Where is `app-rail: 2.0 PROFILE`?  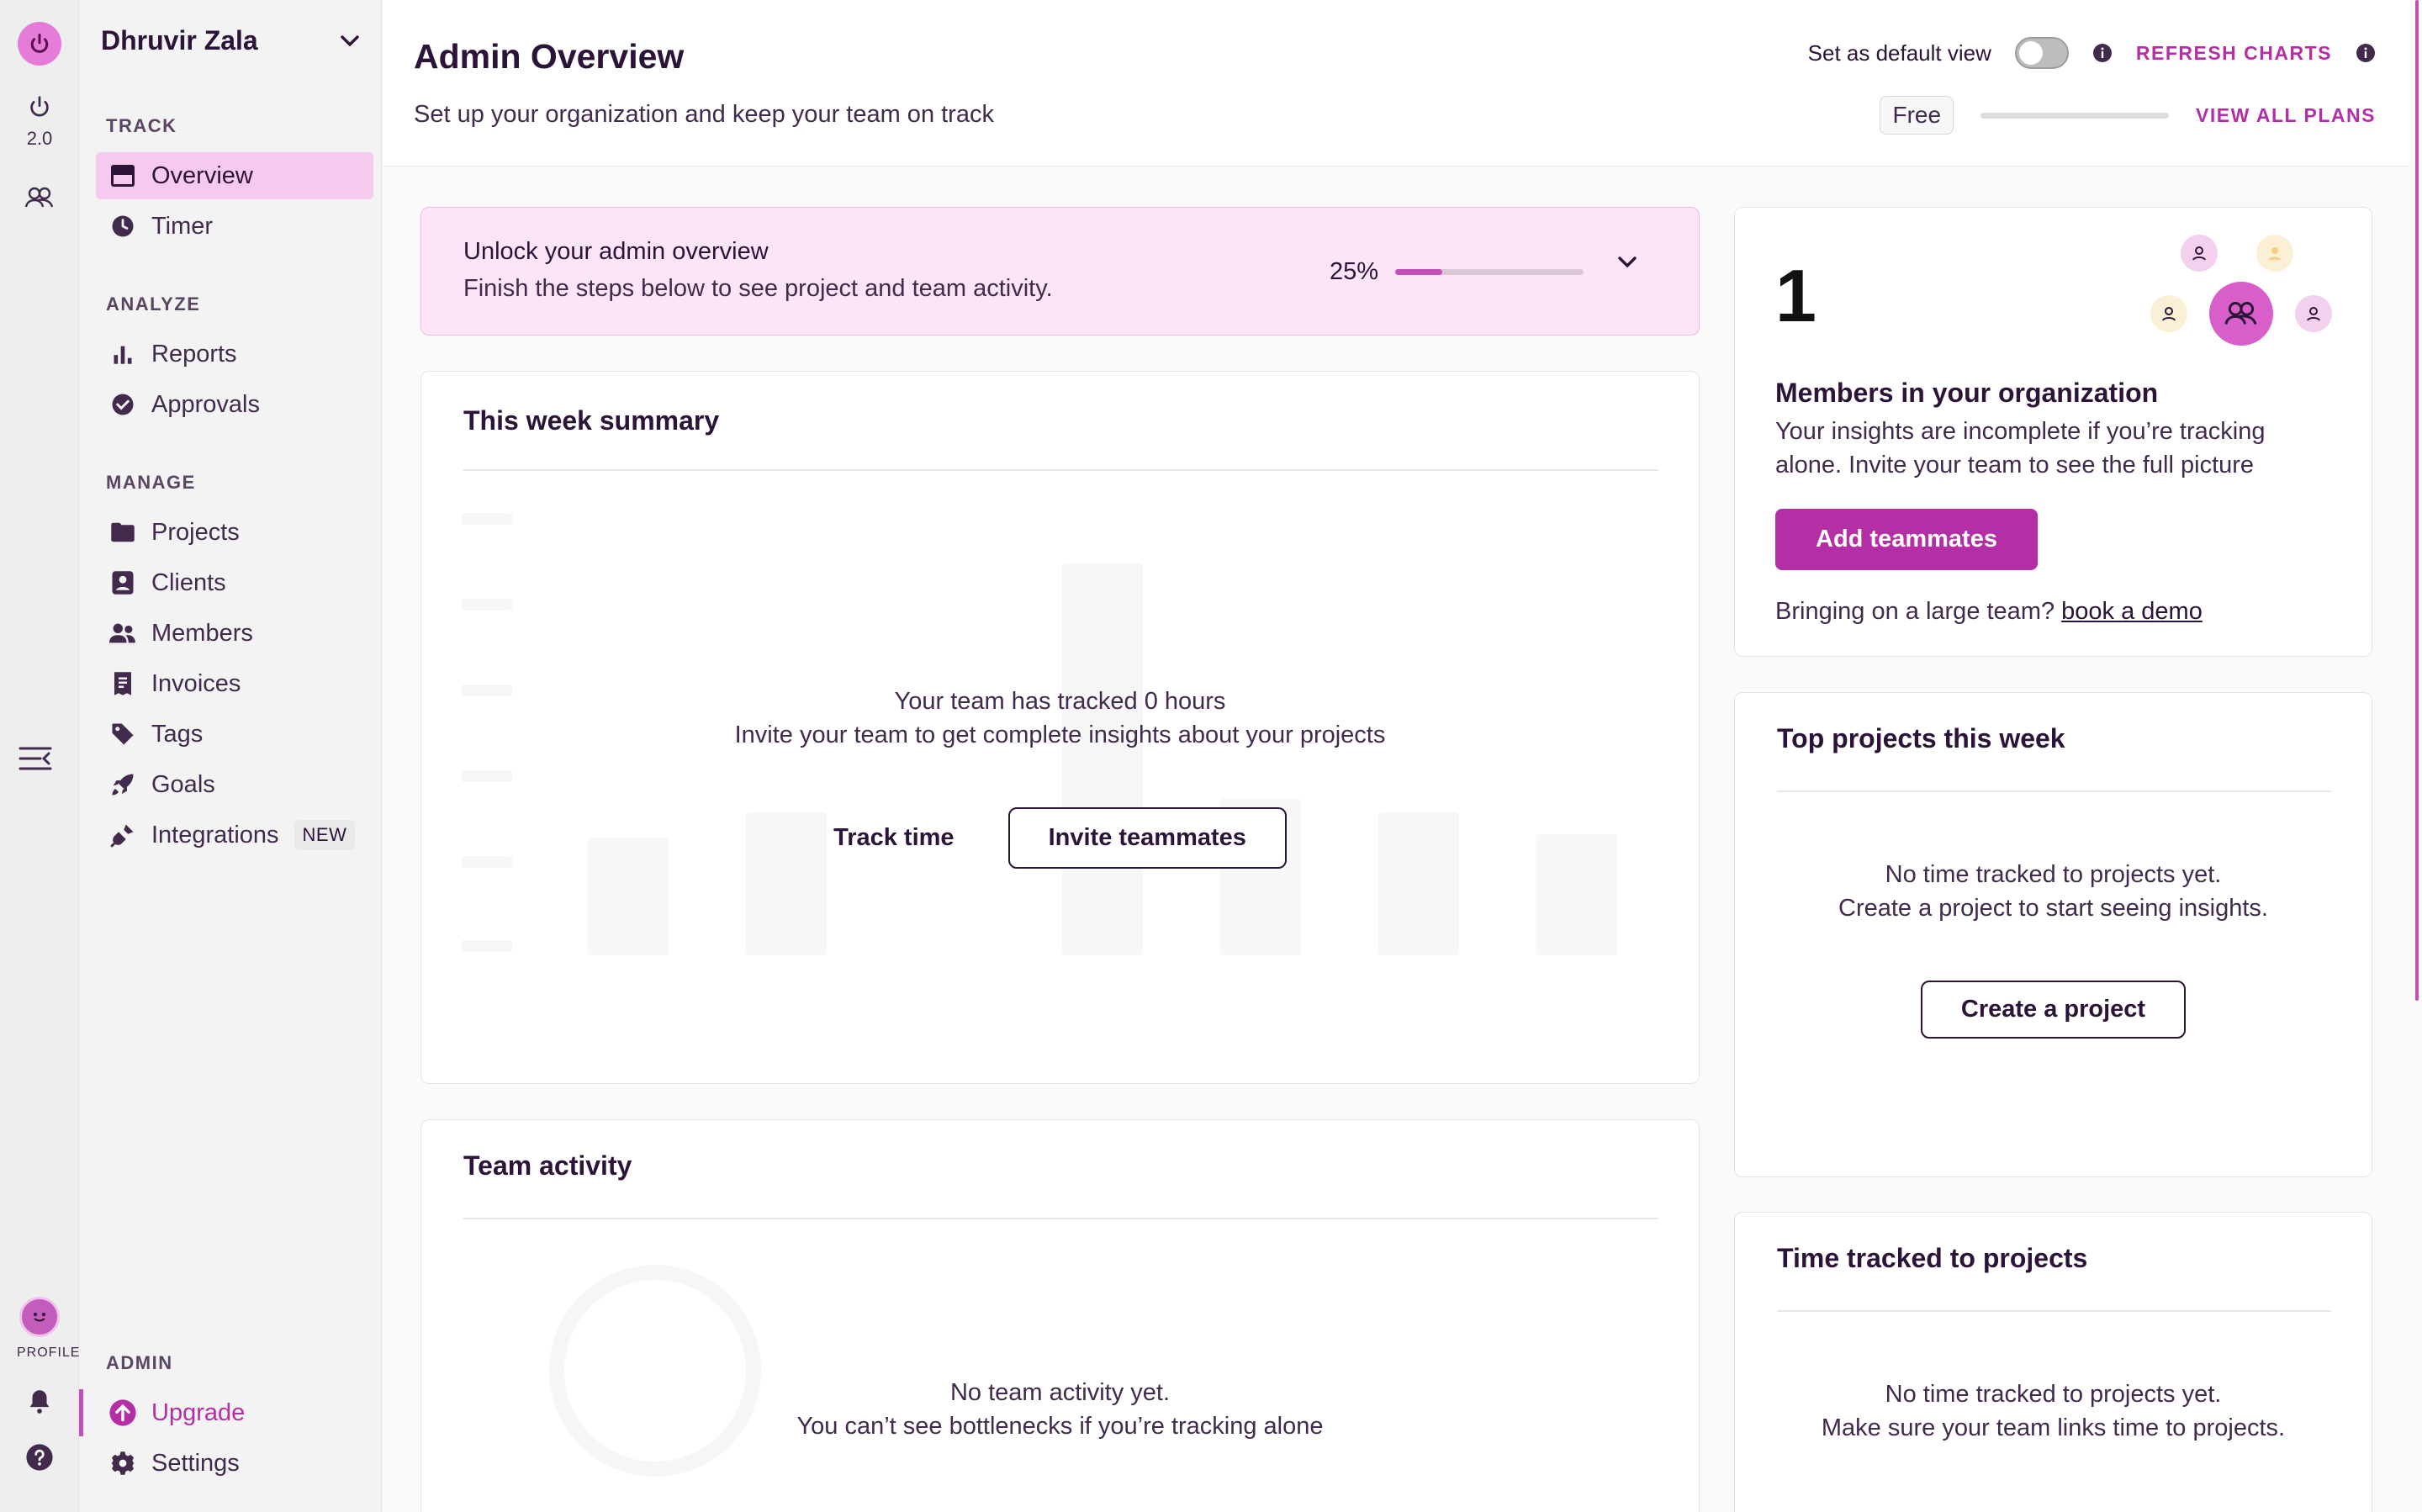 app-rail: 2.0 PROFILE is located at coordinates (39, 756).